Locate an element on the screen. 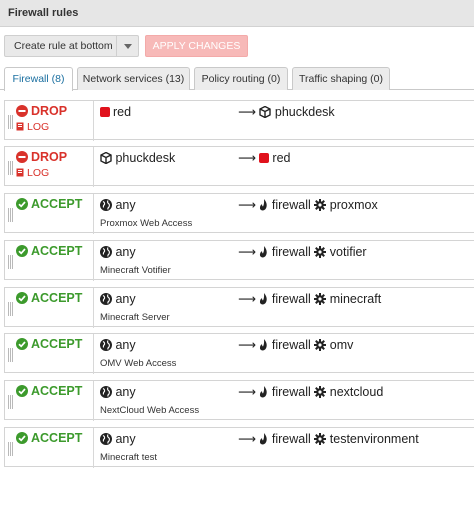 Image resolution: width=474 pixels, height=527 pixels. rule-destination: ⟶ firewall testenvironment is located at coordinates (328, 439).